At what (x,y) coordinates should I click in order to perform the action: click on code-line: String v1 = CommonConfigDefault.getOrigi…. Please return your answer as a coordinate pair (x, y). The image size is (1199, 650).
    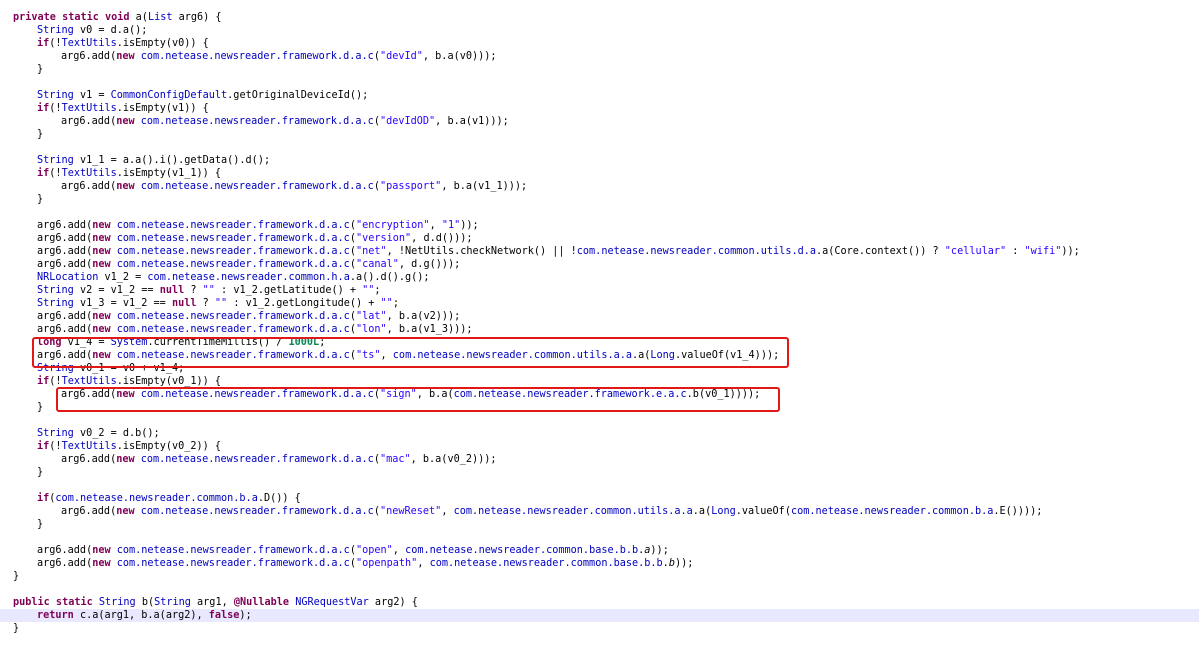
    Looking at the image, I should click on (599, 95).